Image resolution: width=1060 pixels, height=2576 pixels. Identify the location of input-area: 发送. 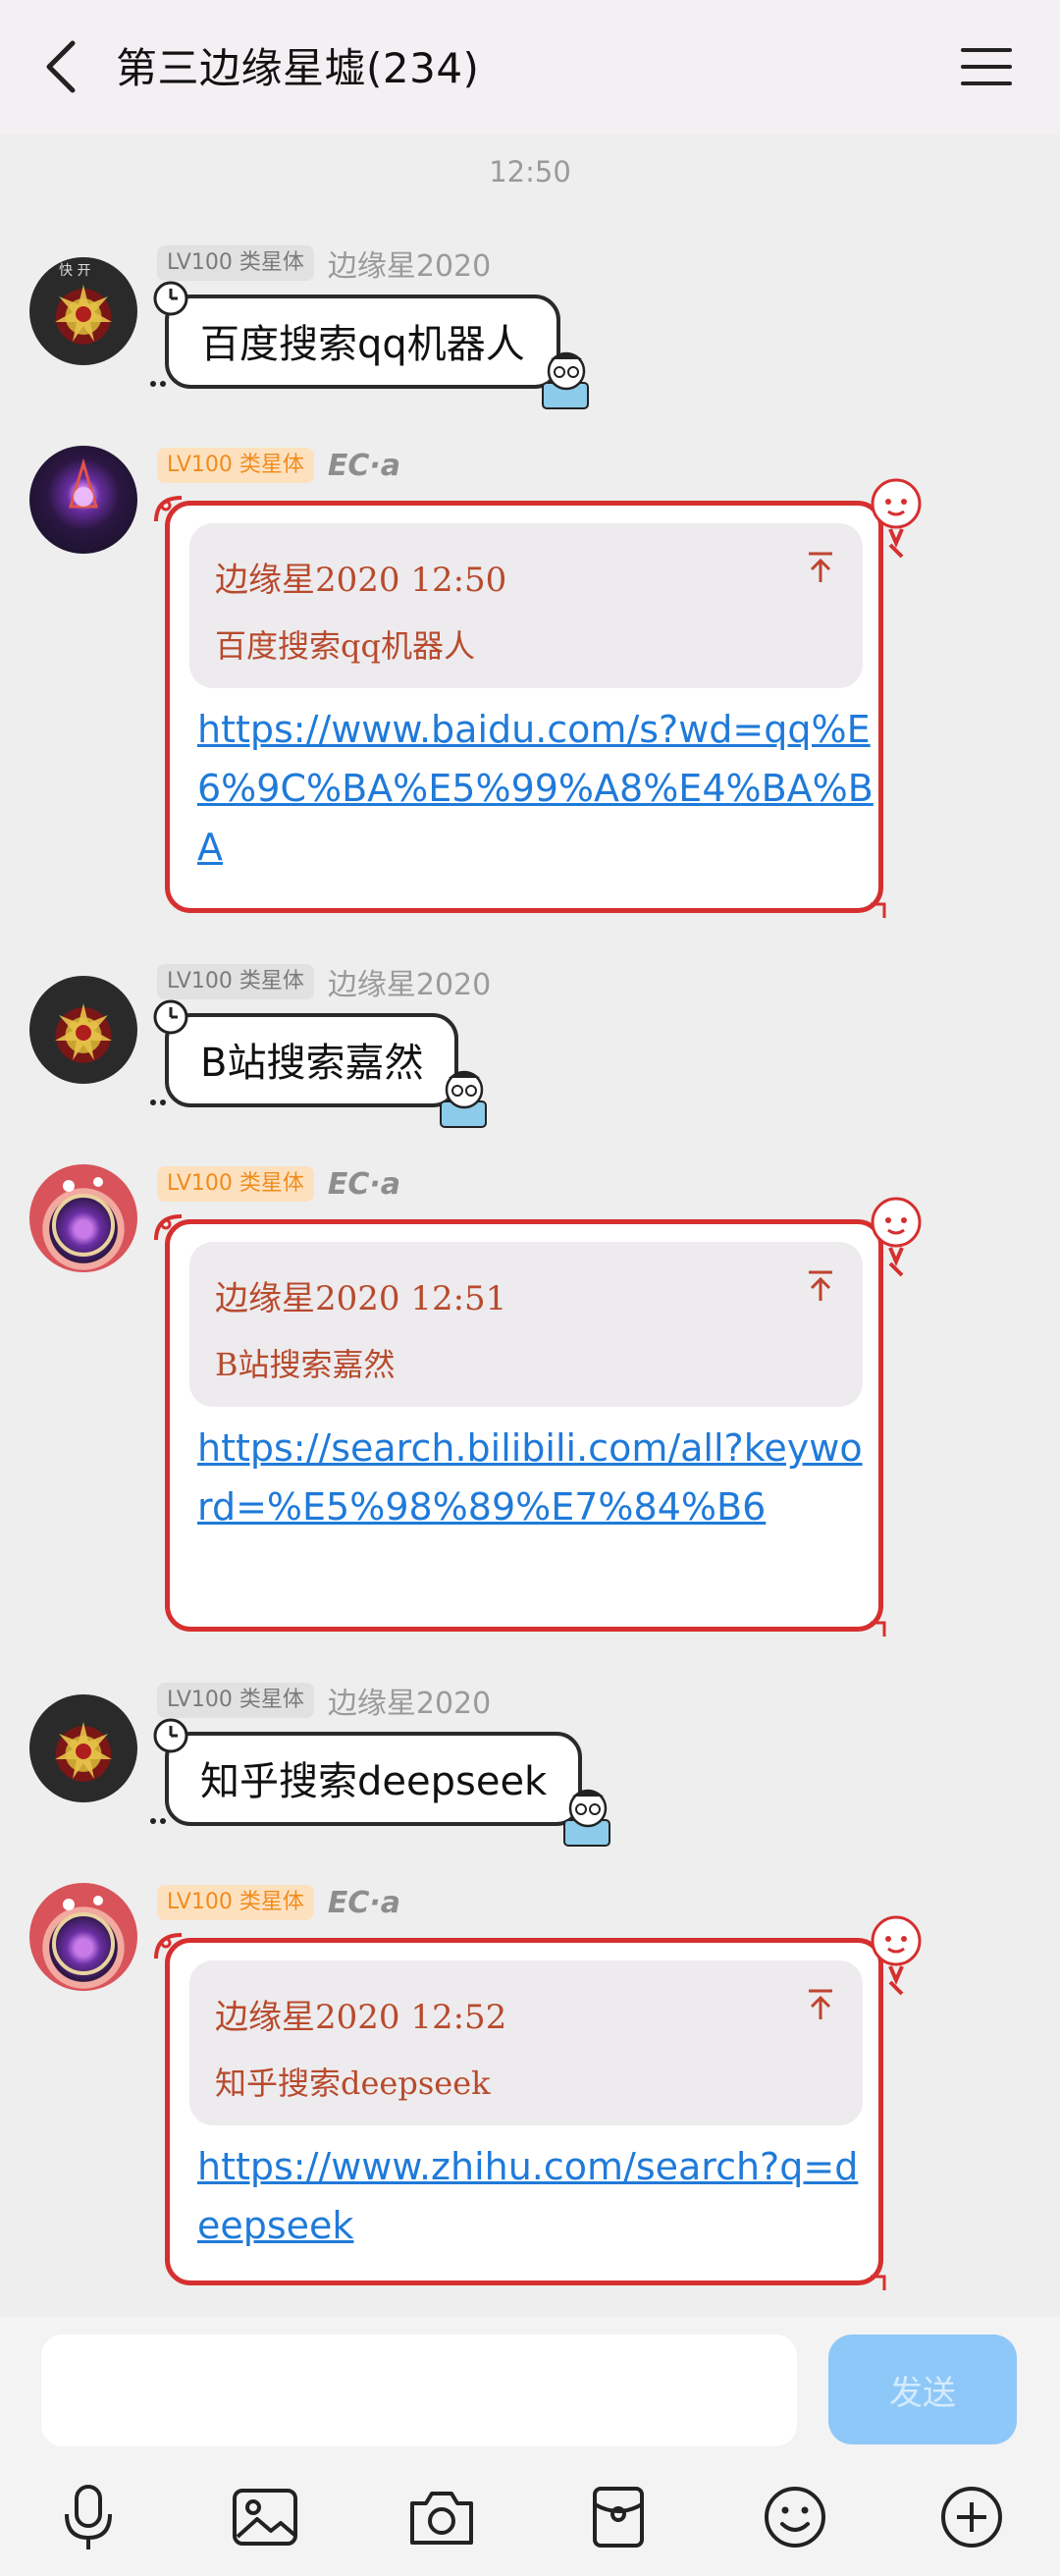
(530, 2446).